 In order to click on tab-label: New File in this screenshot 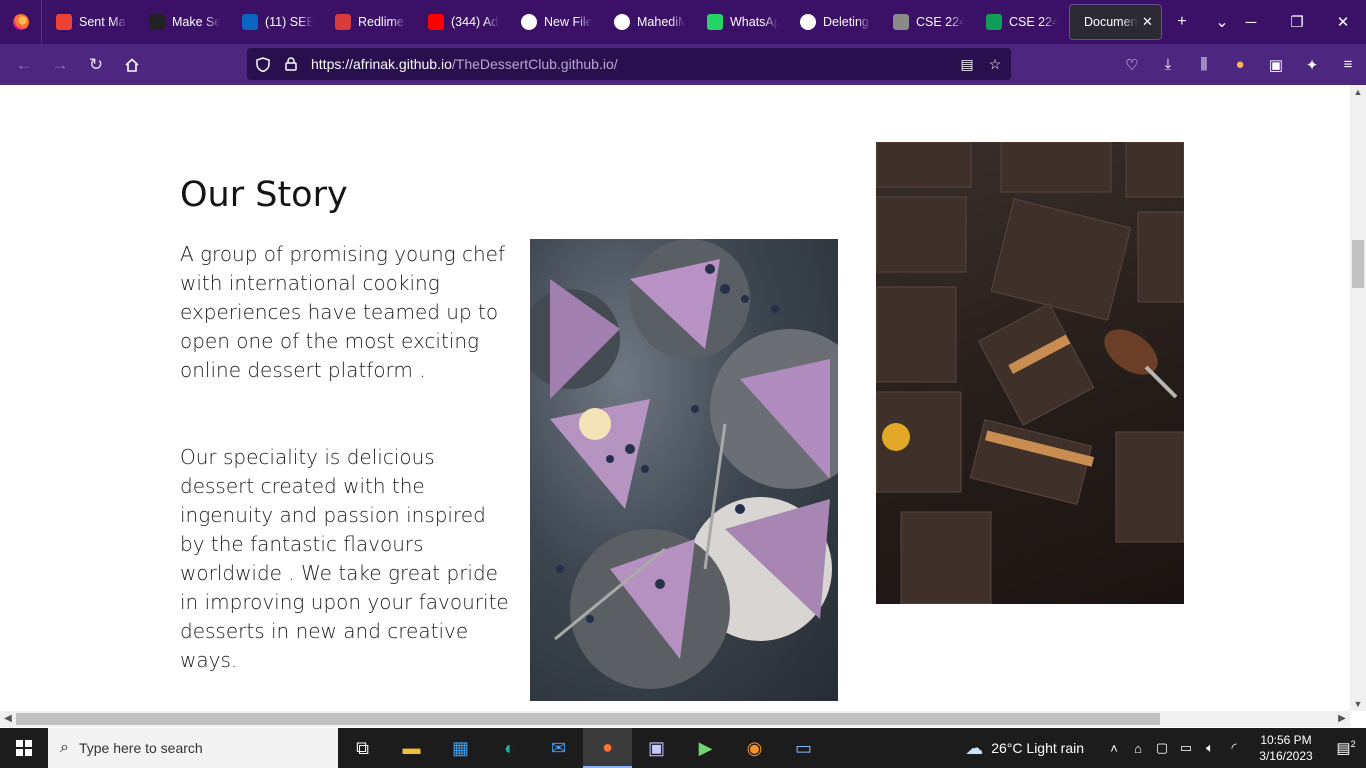, I will do `click(568, 22)`.